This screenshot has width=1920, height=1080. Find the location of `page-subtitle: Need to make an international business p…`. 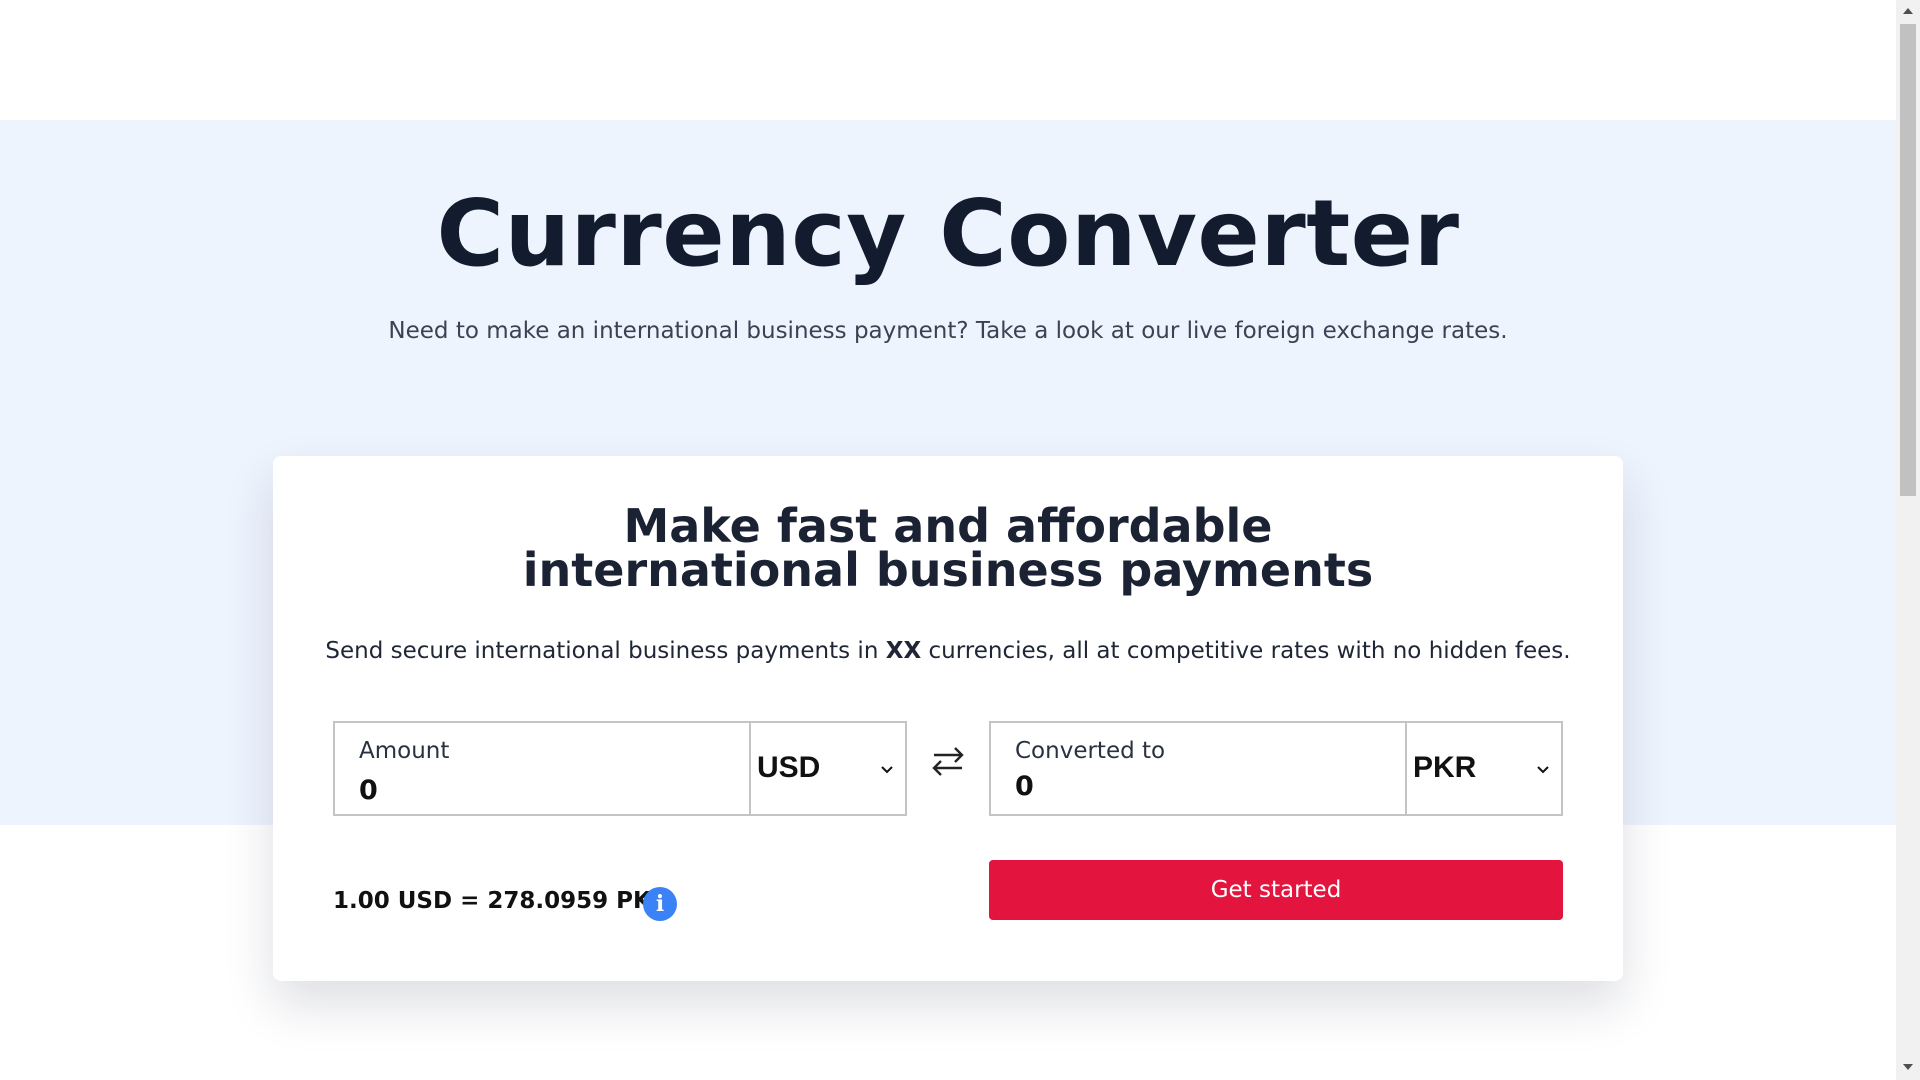

page-subtitle: Need to make an international business p… is located at coordinates (948, 331).